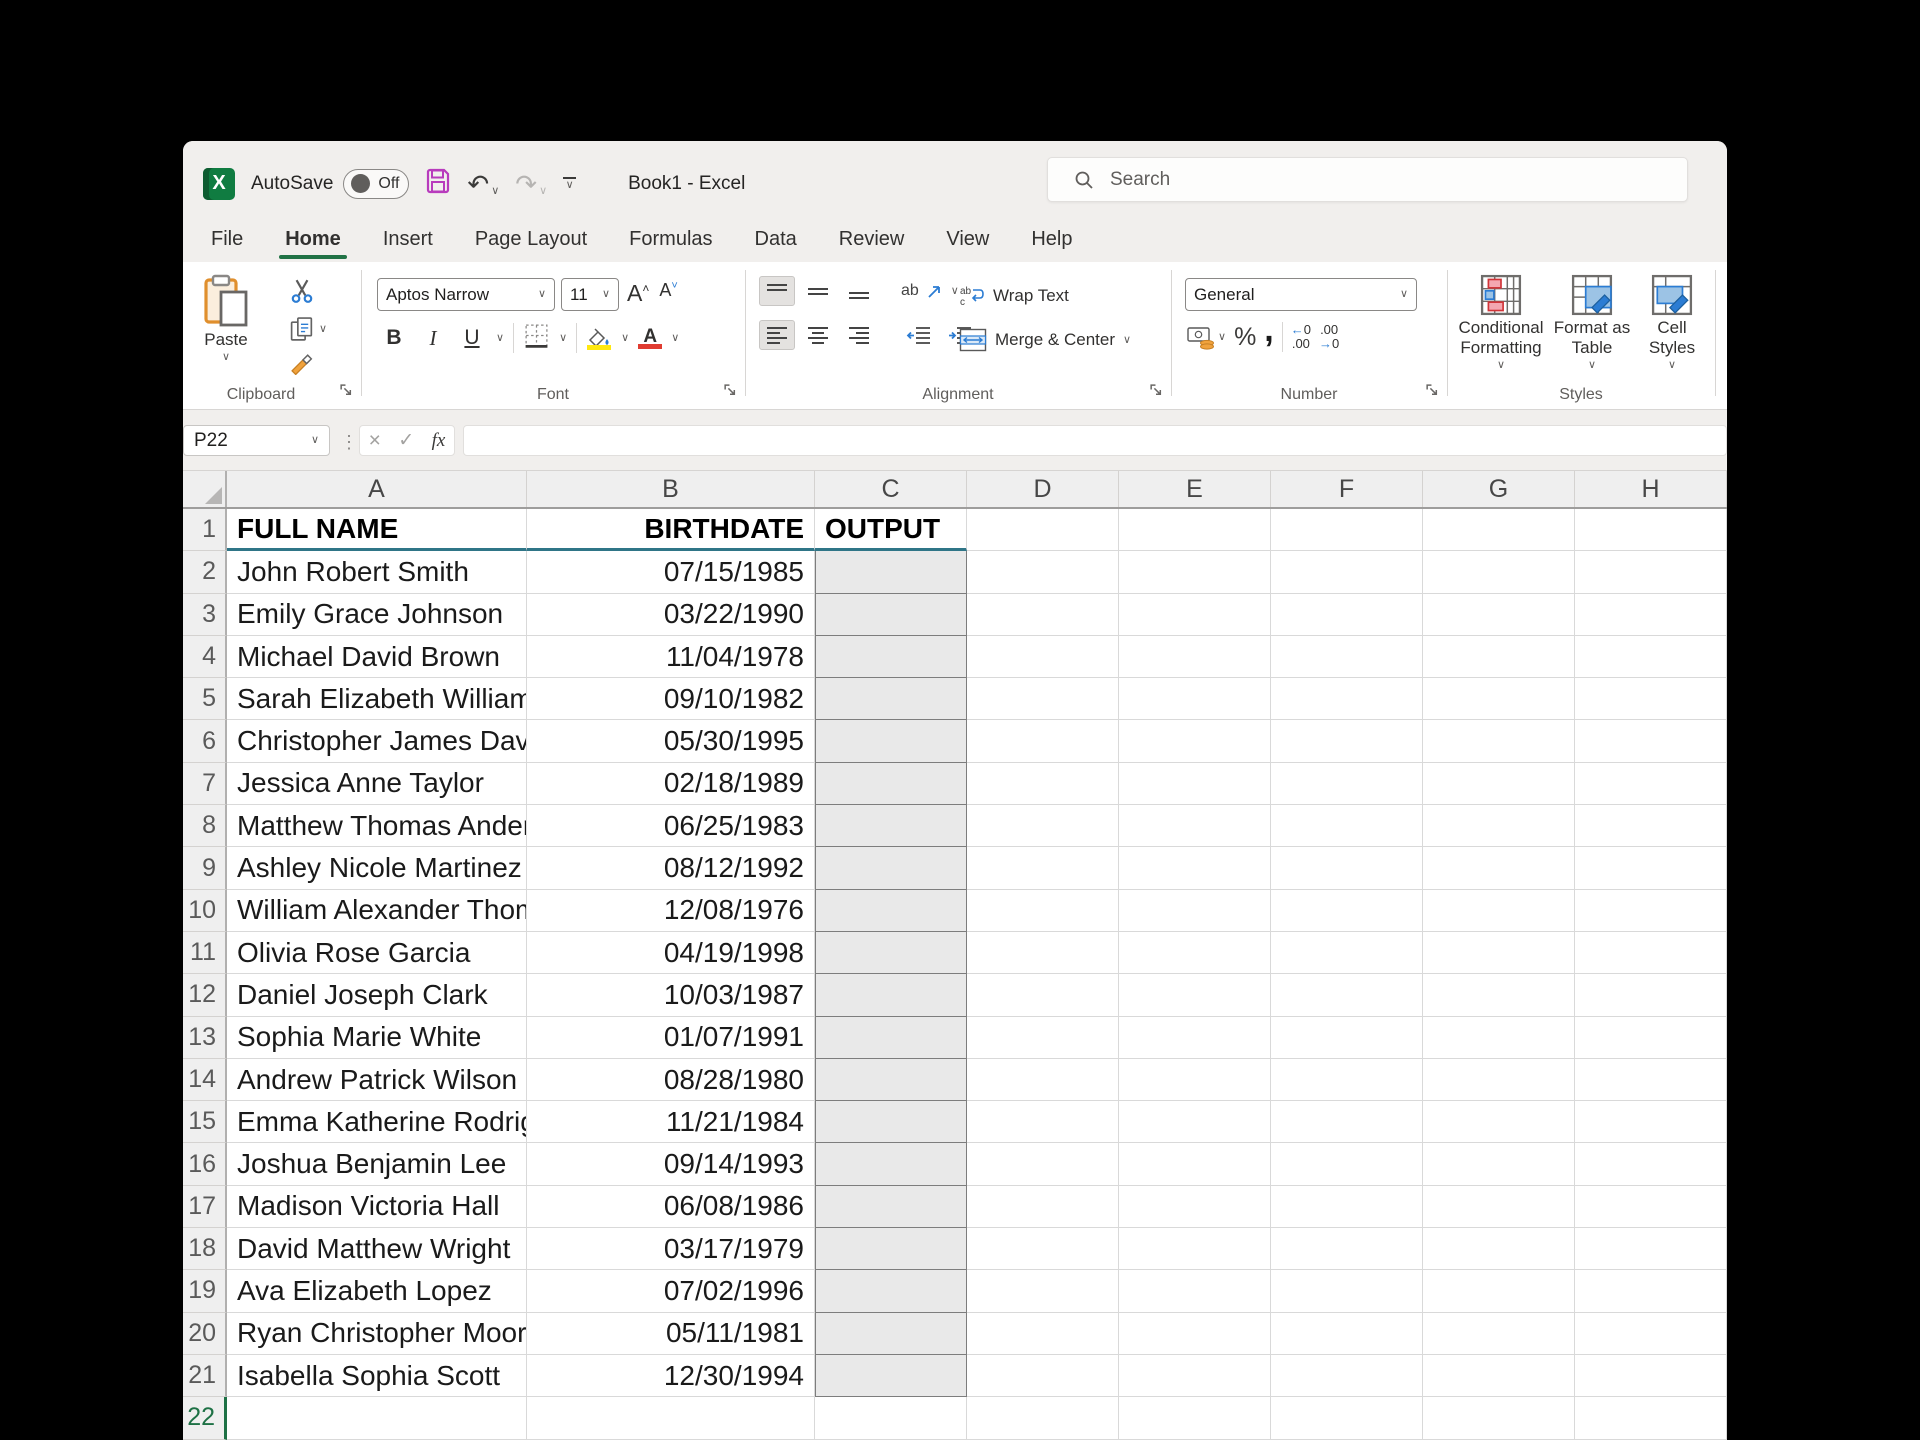  I want to click on cell-name: Emma Katherine Rodriguez, so click(377, 1122).